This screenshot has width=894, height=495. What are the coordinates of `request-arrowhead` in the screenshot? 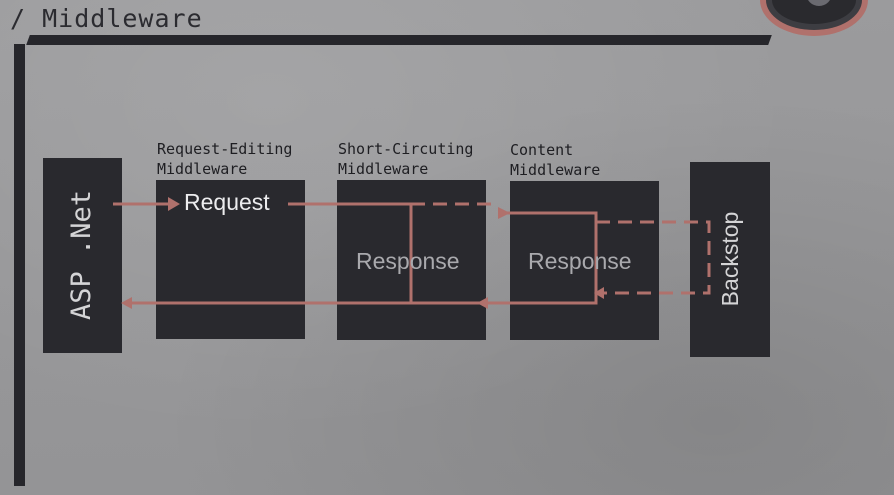 It's located at (174, 204).